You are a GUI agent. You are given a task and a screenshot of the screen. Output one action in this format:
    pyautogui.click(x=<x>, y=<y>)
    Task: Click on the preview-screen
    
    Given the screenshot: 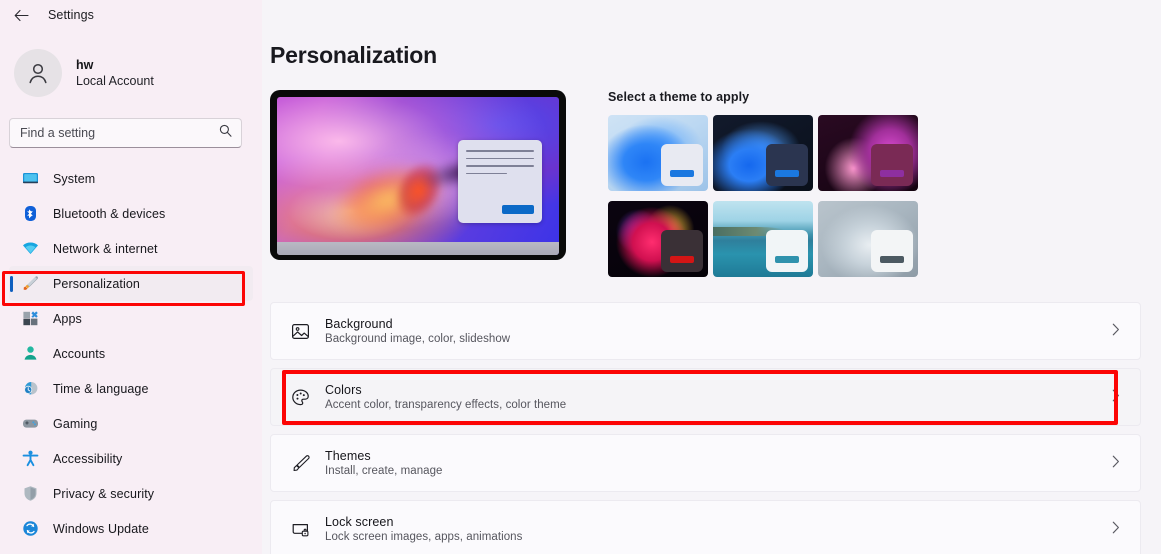 What is the action you would take?
    pyautogui.click(x=418, y=176)
    